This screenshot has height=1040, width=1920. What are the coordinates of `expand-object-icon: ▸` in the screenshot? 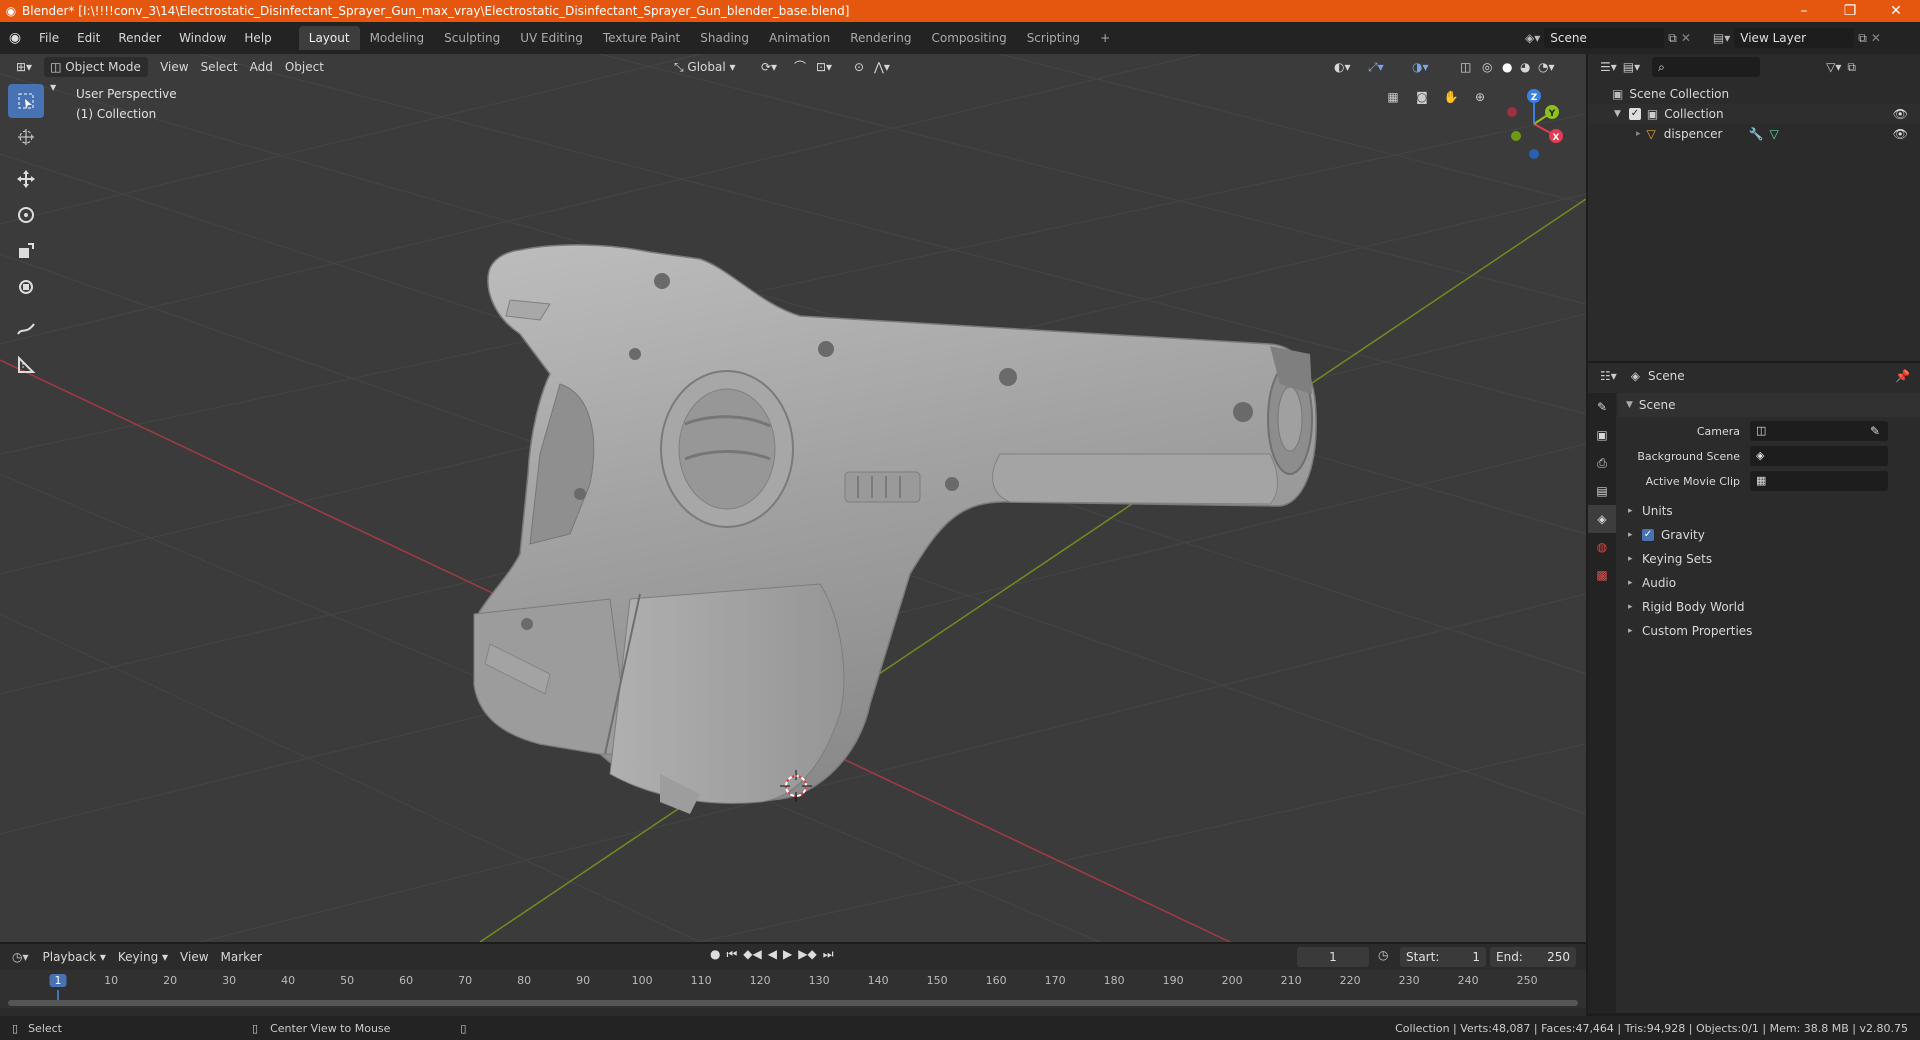 It's located at (1638, 134).